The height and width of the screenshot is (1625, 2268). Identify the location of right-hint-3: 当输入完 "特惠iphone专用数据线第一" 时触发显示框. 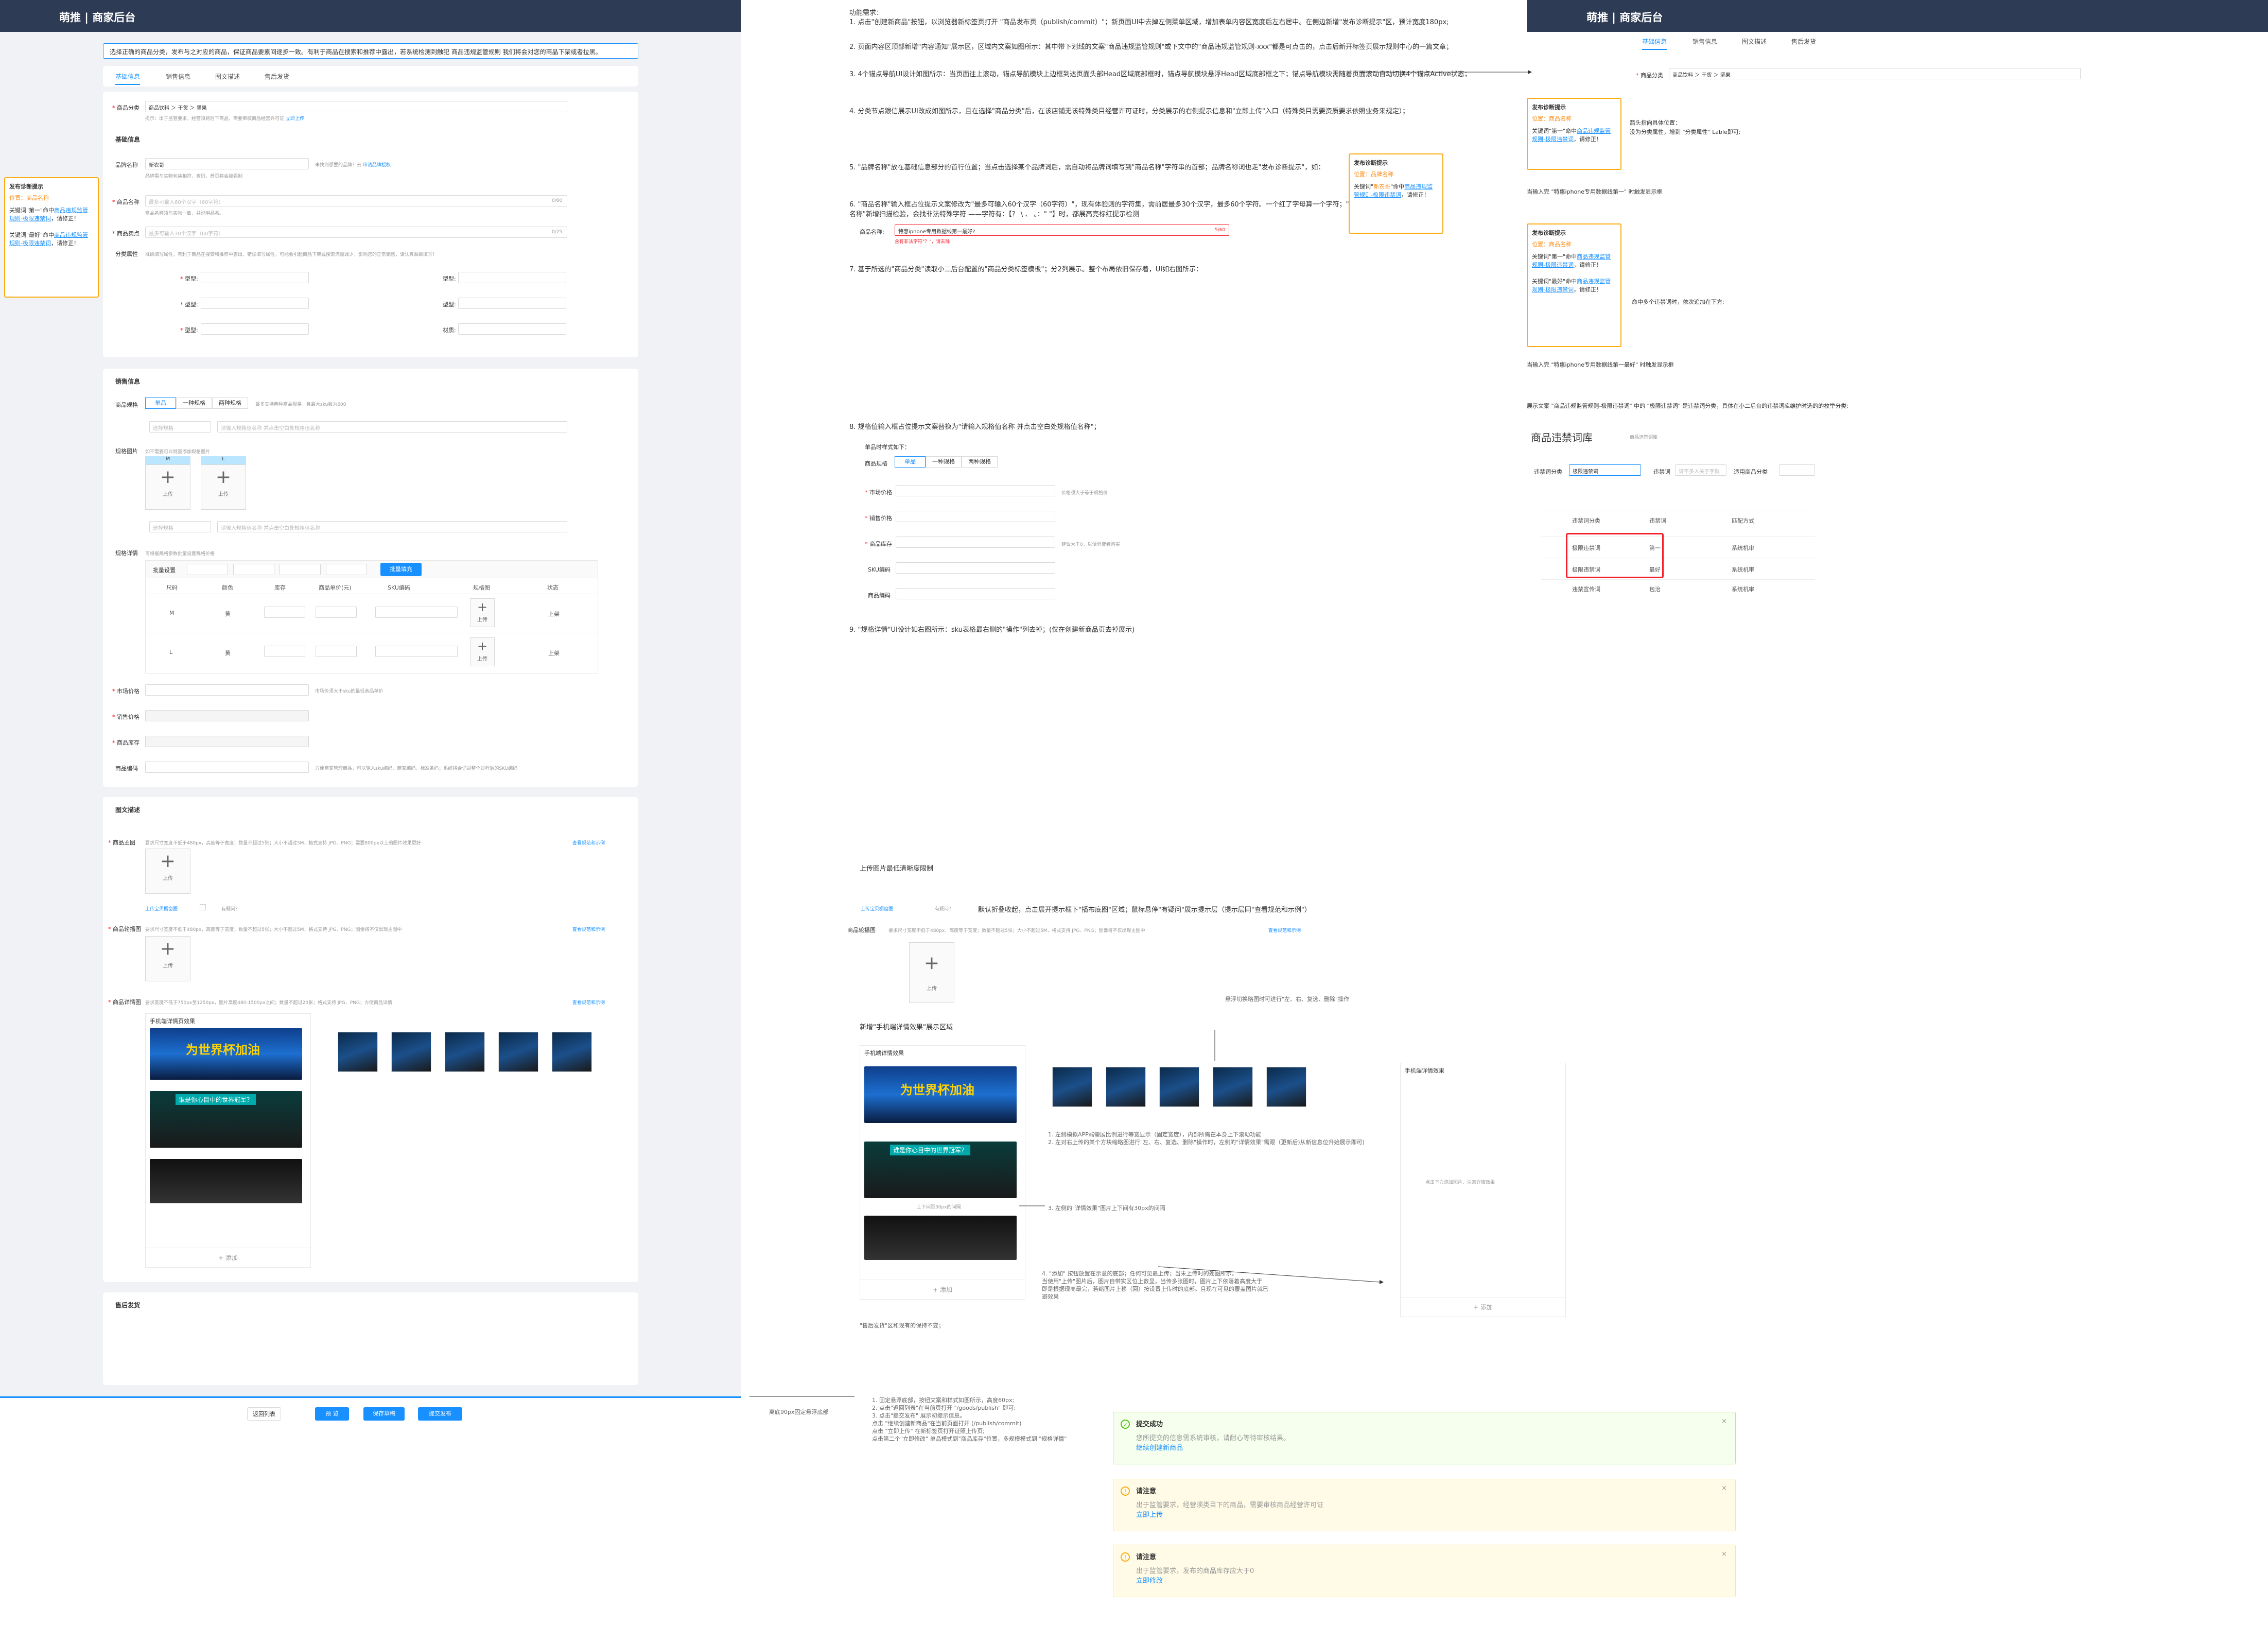
(1595, 191).